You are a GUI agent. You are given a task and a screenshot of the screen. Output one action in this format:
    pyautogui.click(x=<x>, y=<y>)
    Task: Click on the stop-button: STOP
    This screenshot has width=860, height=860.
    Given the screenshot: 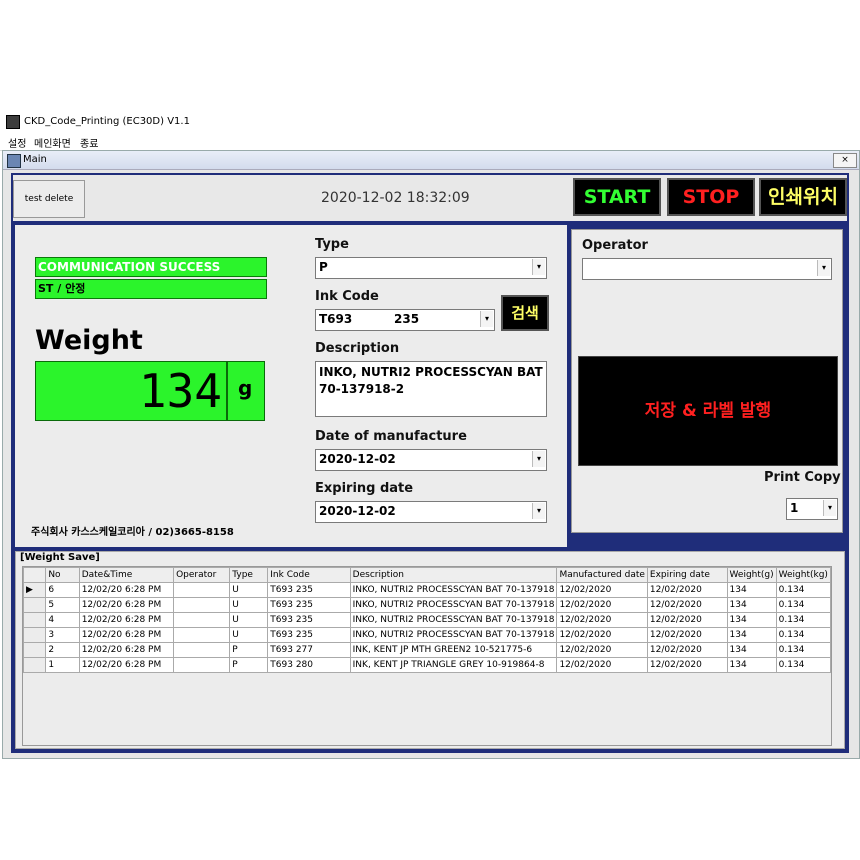 What is the action you would take?
    pyautogui.click(x=711, y=197)
    